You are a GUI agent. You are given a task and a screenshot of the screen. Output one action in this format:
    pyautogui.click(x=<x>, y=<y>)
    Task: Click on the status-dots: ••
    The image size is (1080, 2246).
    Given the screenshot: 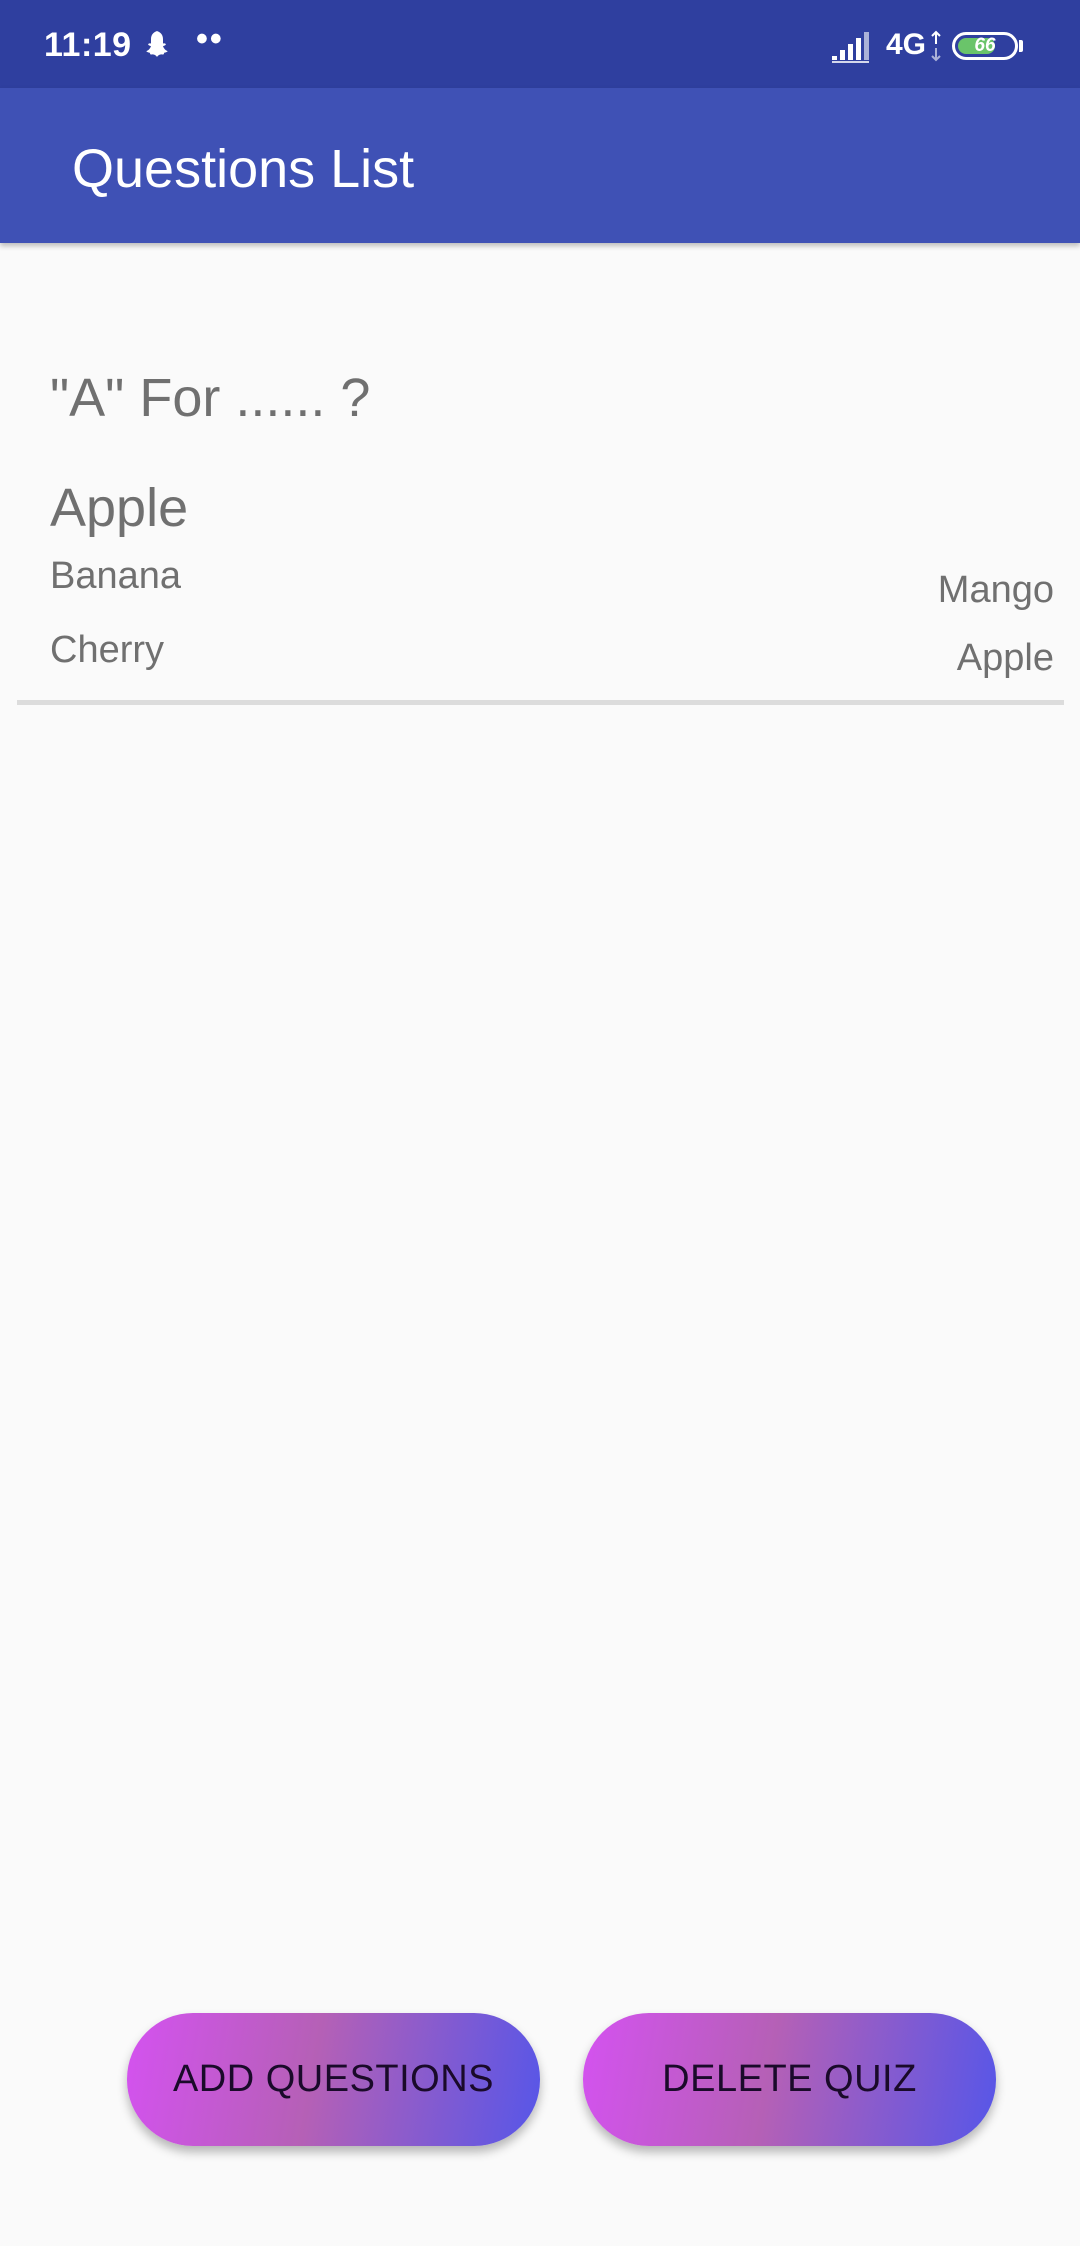 What is the action you would take?
    pyautogui.click(x=210, y=39)
    